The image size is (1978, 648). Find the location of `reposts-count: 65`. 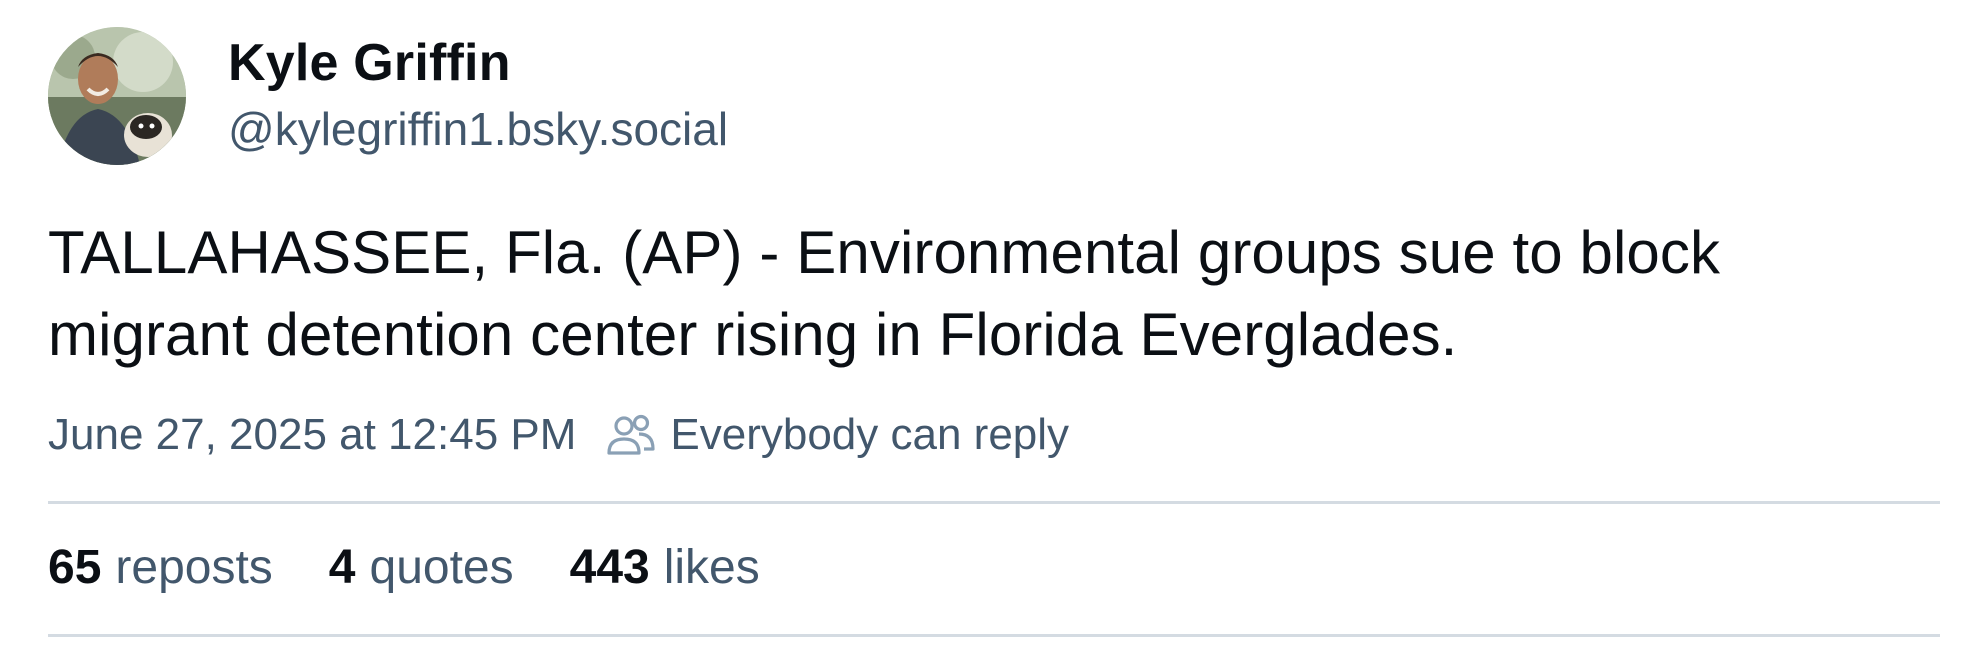

reposts-count: 65 is located at coordinates (75, 567).